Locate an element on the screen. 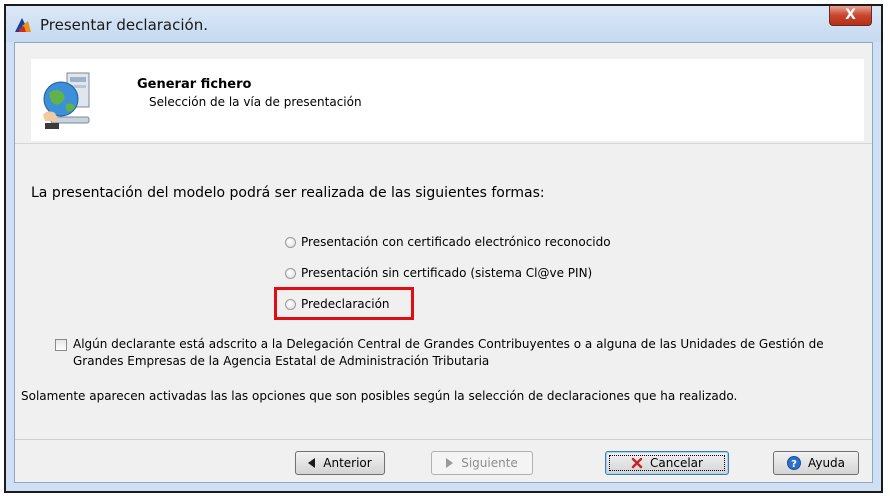  aeat-logo-icon is located at coordinates (23, 25).